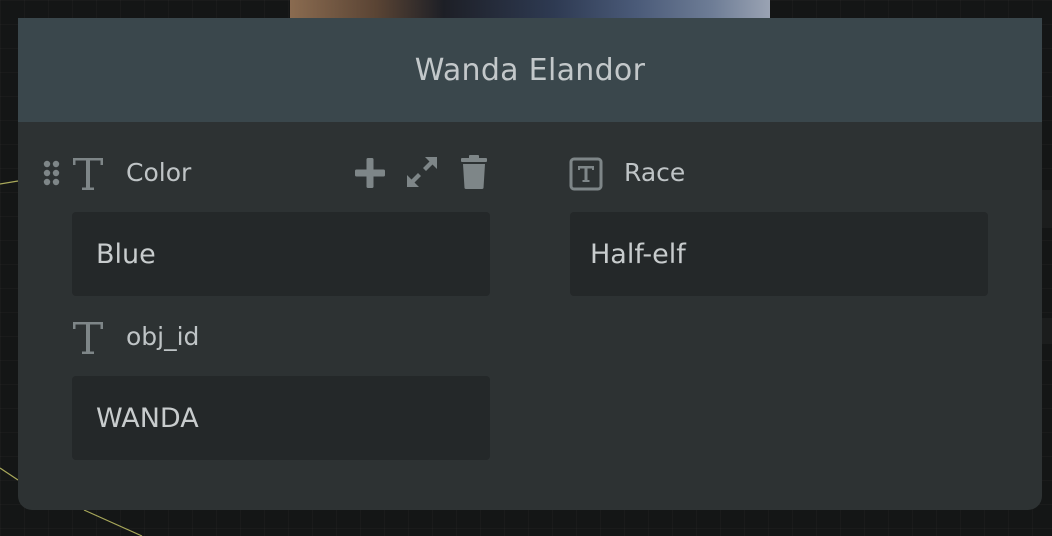 The width and height of the screenshot is (1052, 536). I want to click on obj-id-value-input: WANDA, so click(281, 418).